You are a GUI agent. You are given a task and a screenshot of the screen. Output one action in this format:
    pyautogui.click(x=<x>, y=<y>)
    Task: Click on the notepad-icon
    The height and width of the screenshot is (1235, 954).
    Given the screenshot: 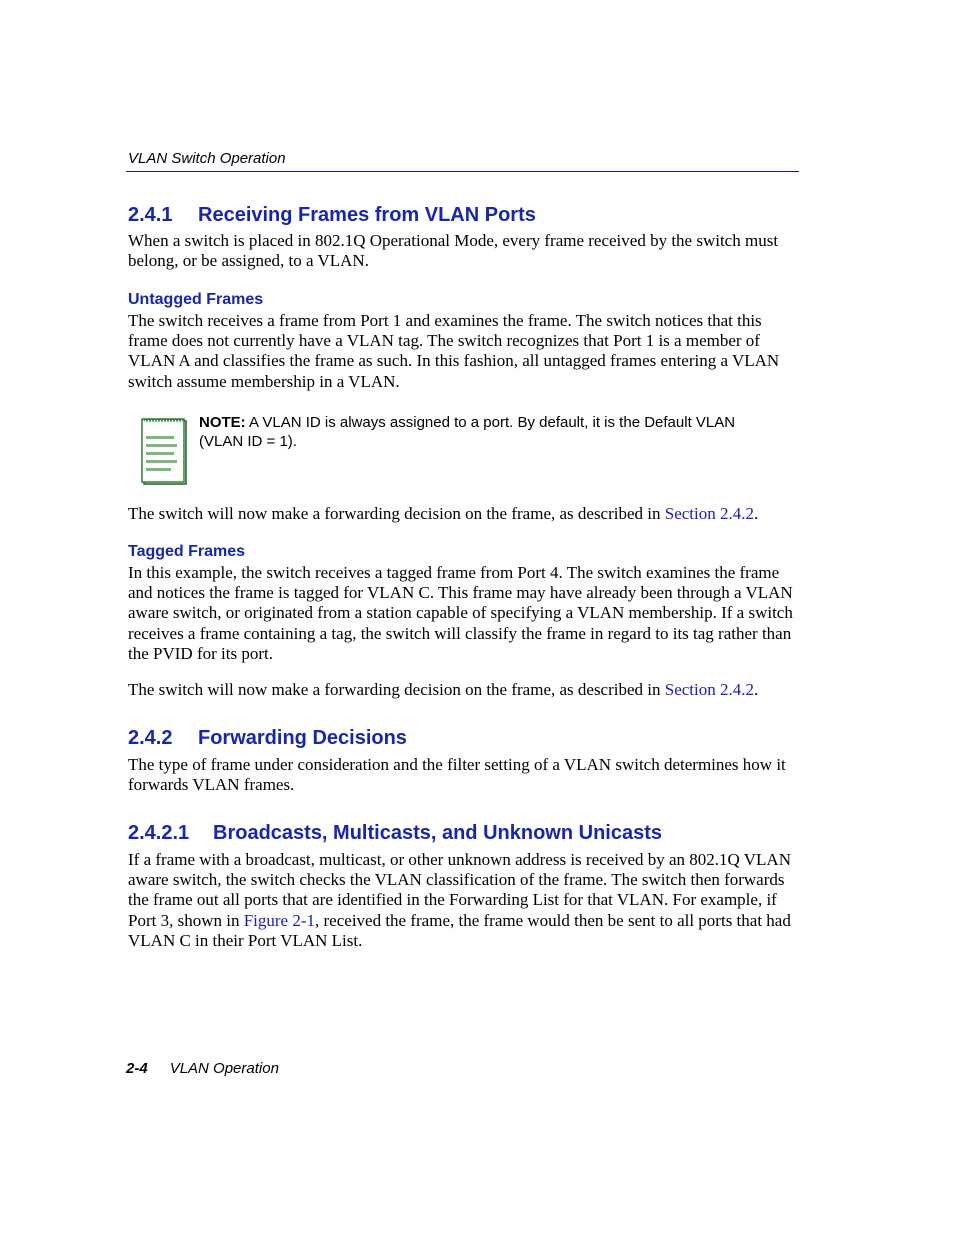 What is the action you would take?
    pyautogui.click(x=164, y=451)
    